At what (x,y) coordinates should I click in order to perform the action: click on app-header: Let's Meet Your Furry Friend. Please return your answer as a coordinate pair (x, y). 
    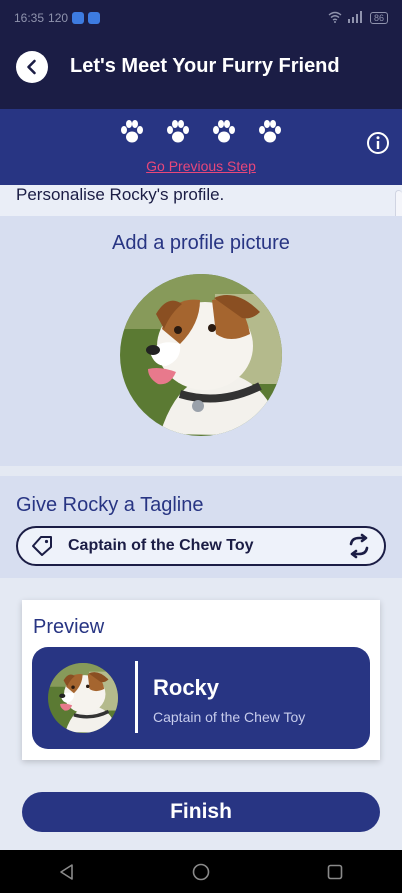
    Looking at the image, I should click on (201, 72).